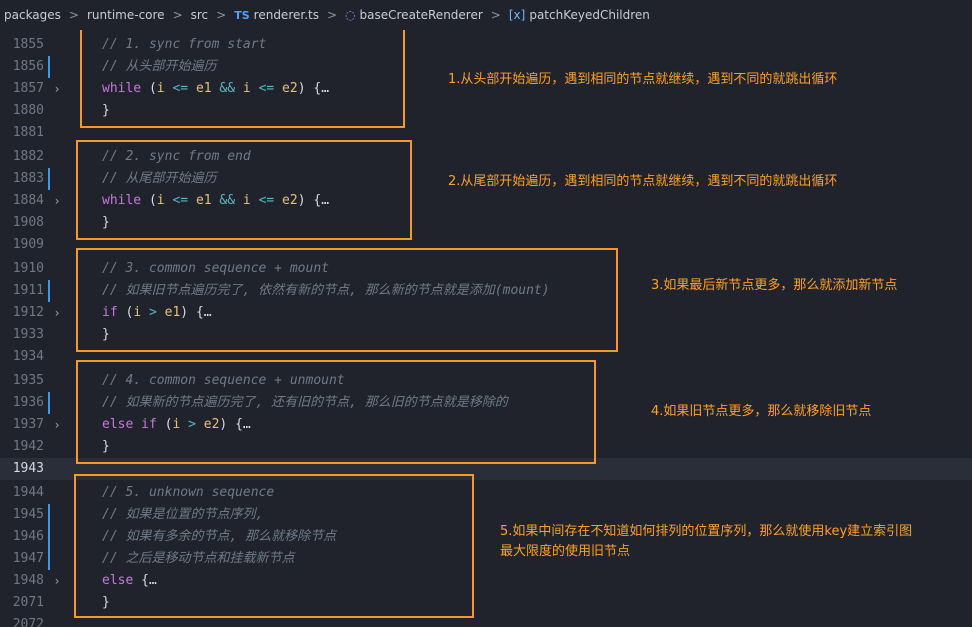  What do you see at coordinates (28, 44) in the screenshot?
I see `line-number: 1855` at bounding box center [28, 44].